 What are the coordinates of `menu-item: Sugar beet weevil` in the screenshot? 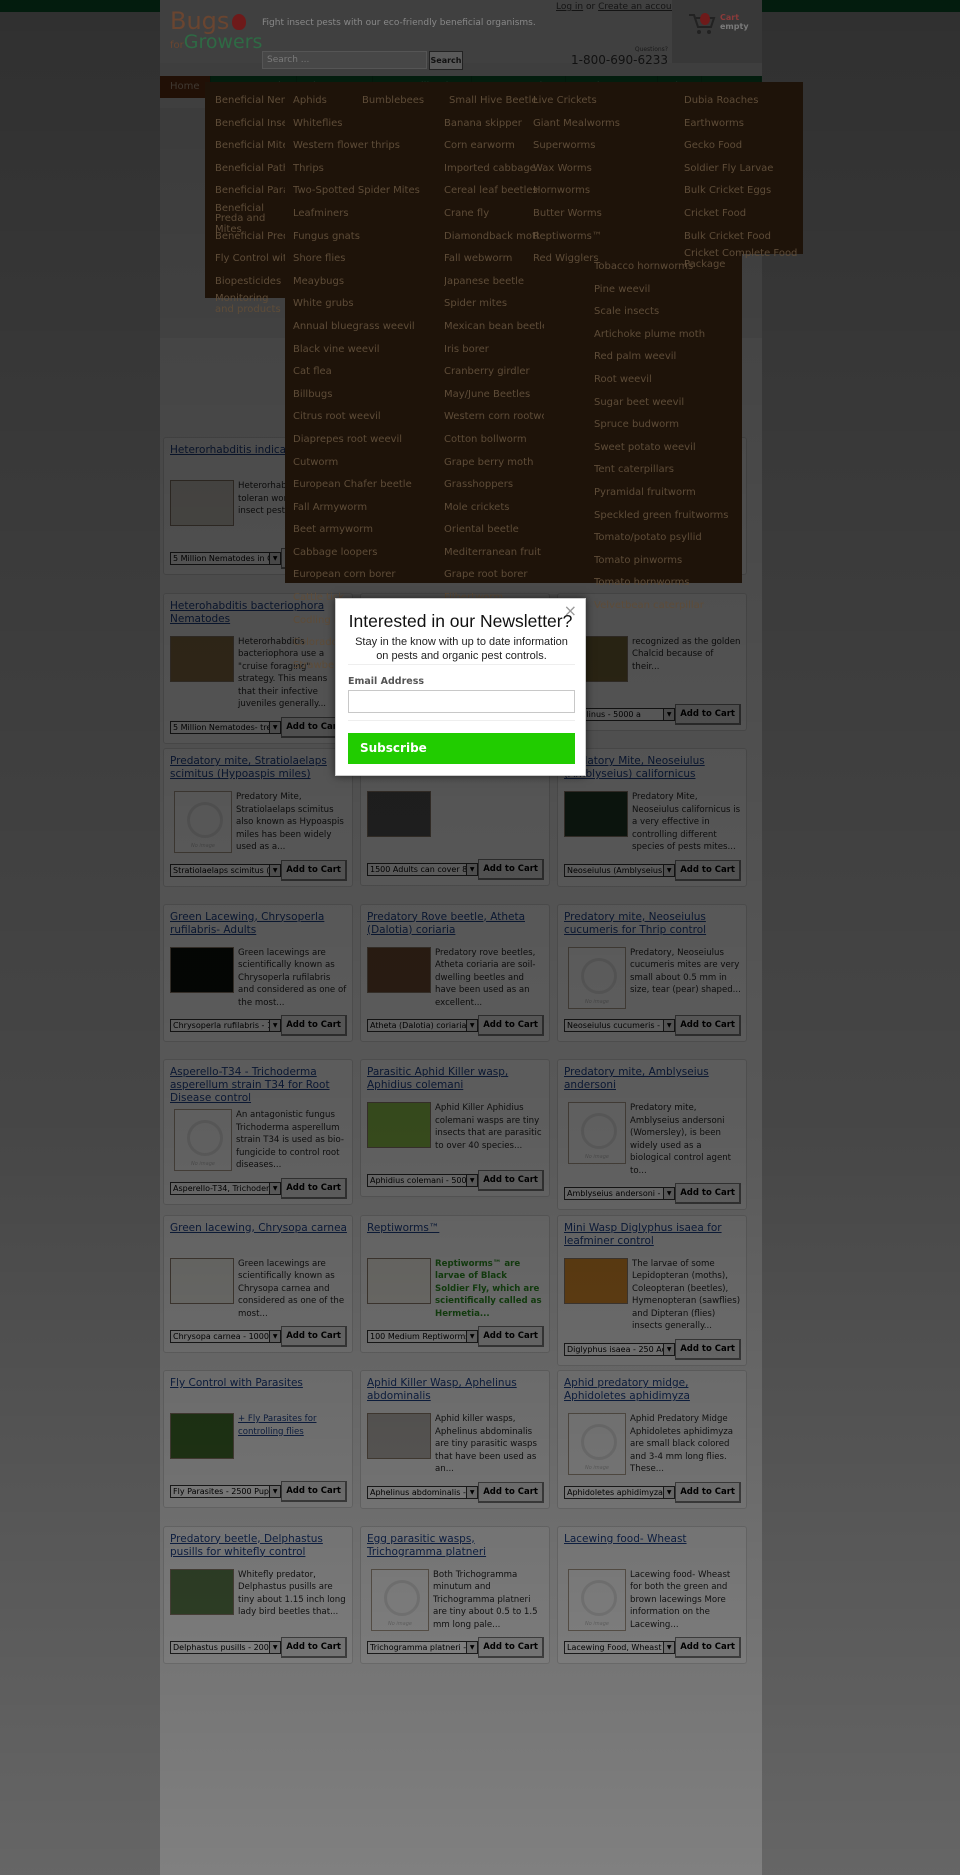 It's located at (666, 403).